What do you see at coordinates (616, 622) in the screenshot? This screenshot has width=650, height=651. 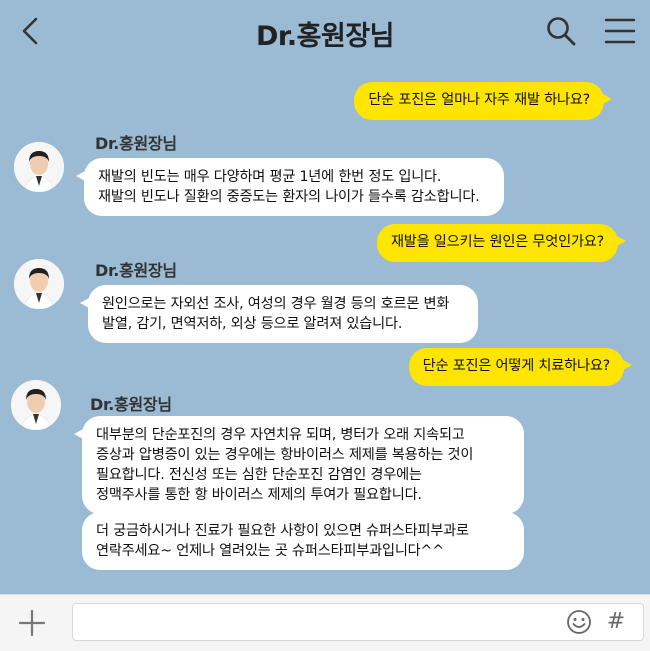 I see `hash-icon: #` at bounding box center [616, 622].